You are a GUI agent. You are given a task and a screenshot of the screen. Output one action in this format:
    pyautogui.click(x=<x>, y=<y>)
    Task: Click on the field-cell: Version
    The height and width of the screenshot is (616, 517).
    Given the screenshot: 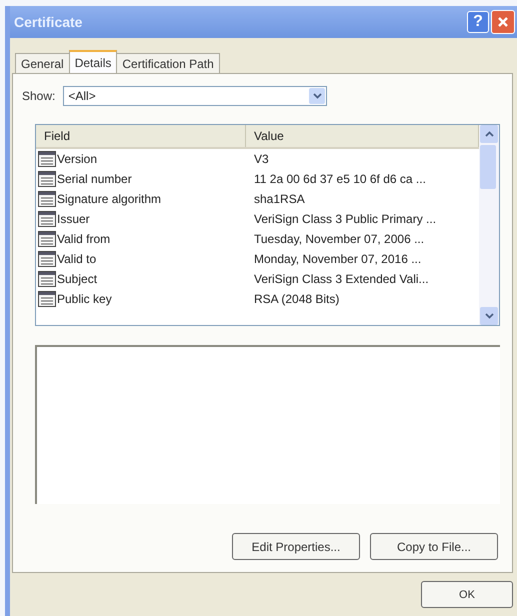 What is the action you would take?
    pyautogui.click(x=141, y=159)
    